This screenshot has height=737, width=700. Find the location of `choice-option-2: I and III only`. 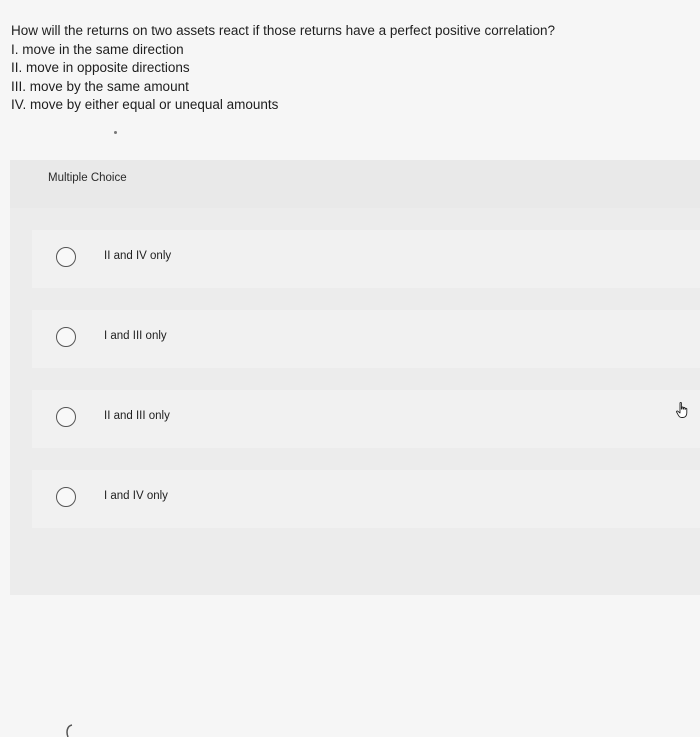

choice-option-2: I and III only is located at coordinates (366, 339).